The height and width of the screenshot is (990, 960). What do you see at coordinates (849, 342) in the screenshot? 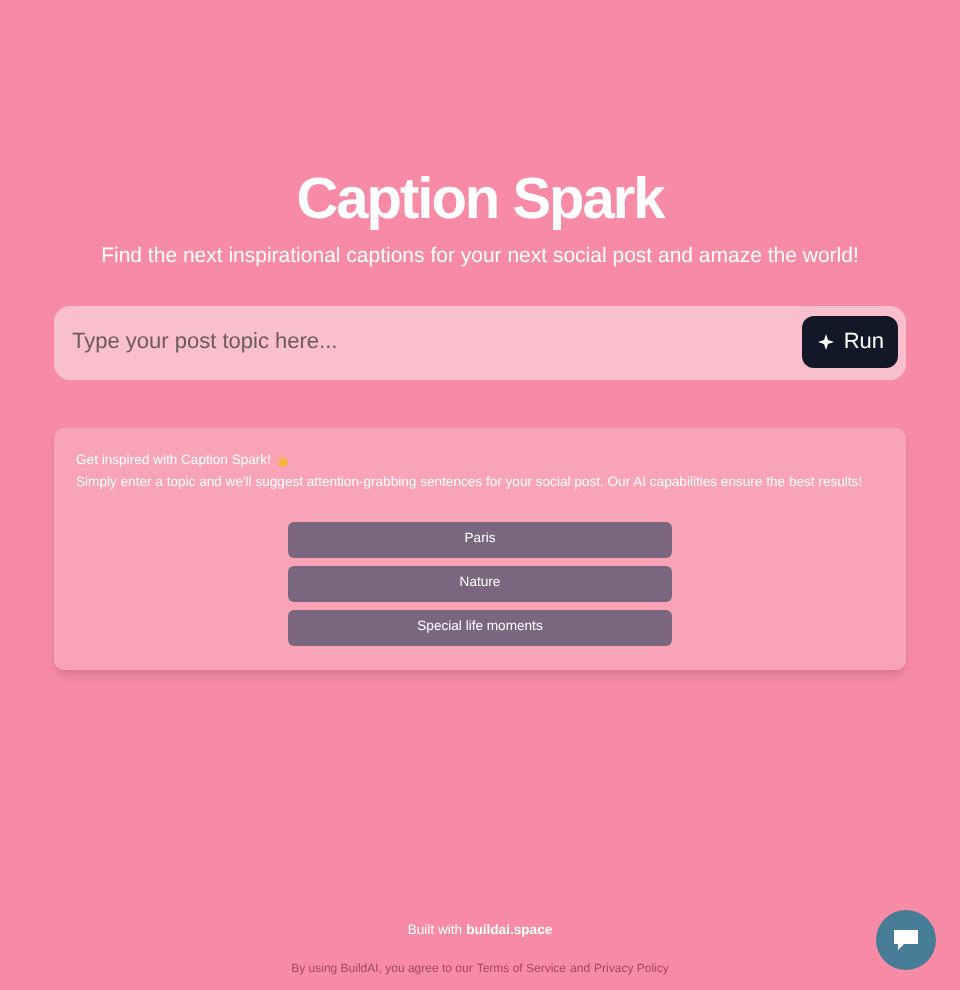
I see `run-button: Run` at bounding box center [849, 342].